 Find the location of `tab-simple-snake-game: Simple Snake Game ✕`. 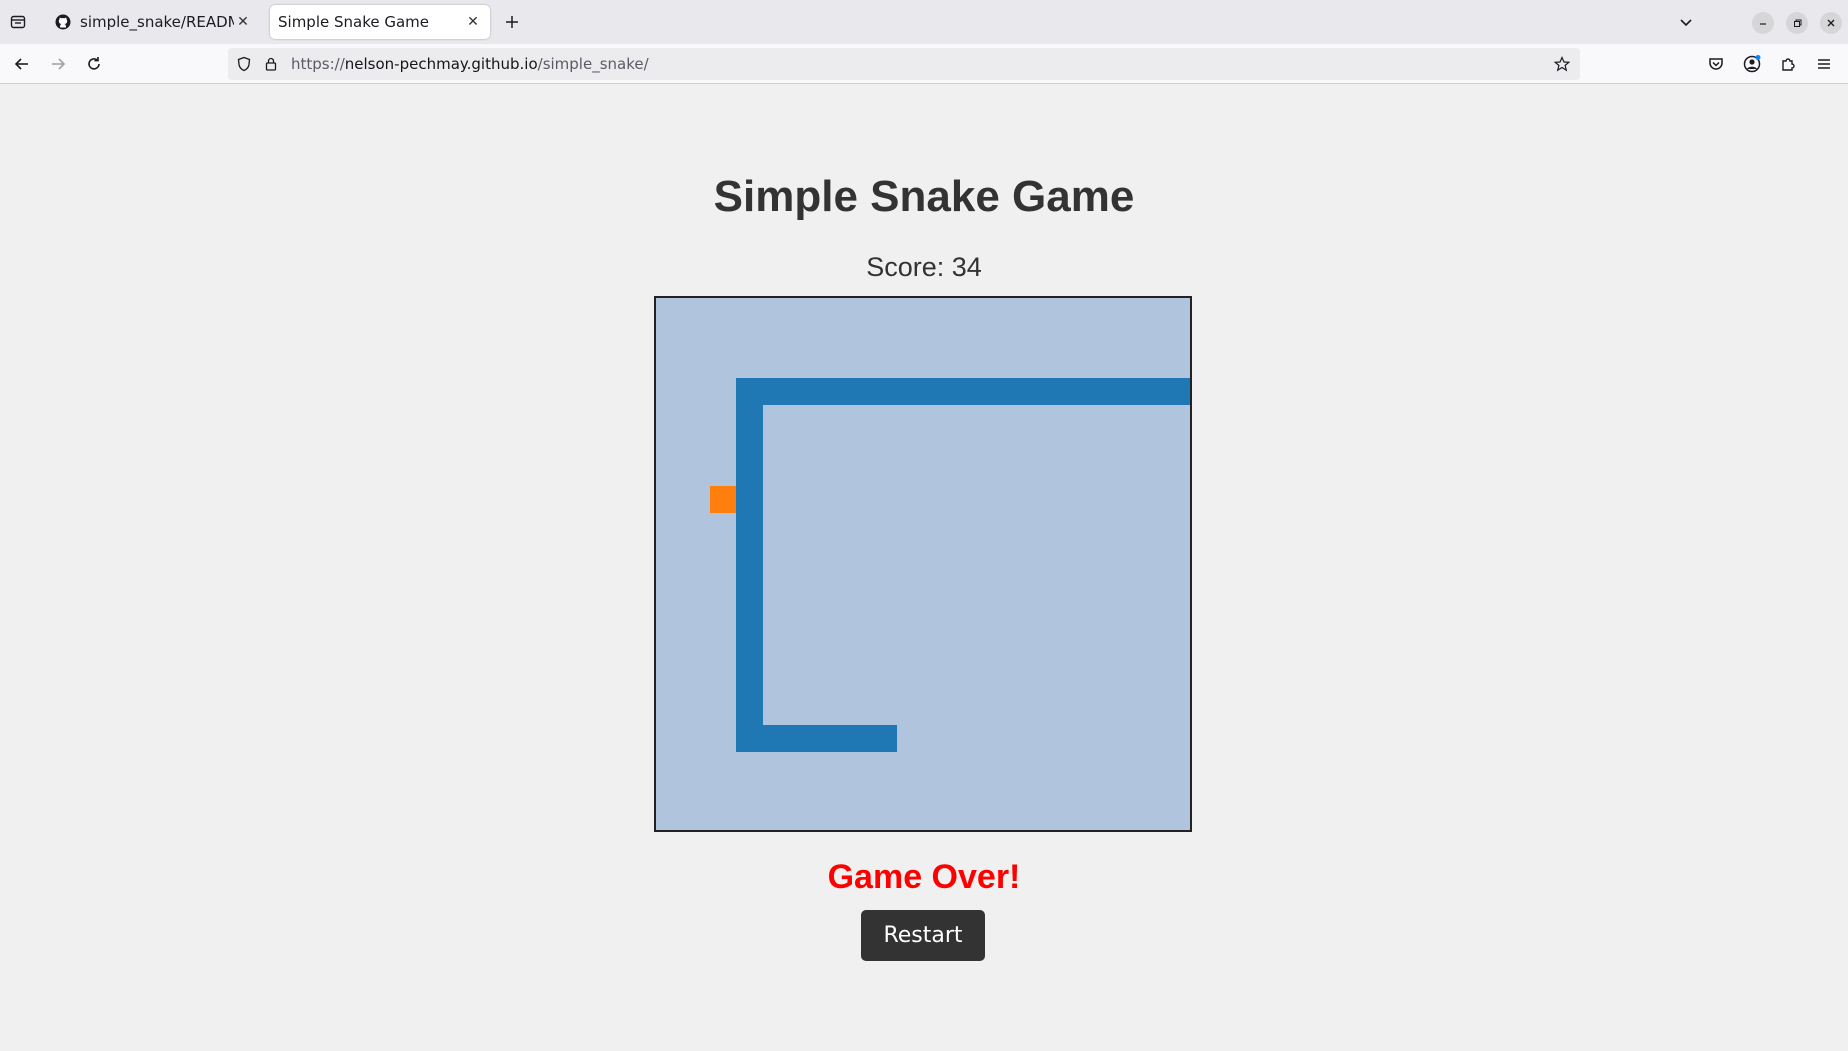

tab-simple-snake-game: Simple Snake Game ✕ is located at coordinates (380, 22).